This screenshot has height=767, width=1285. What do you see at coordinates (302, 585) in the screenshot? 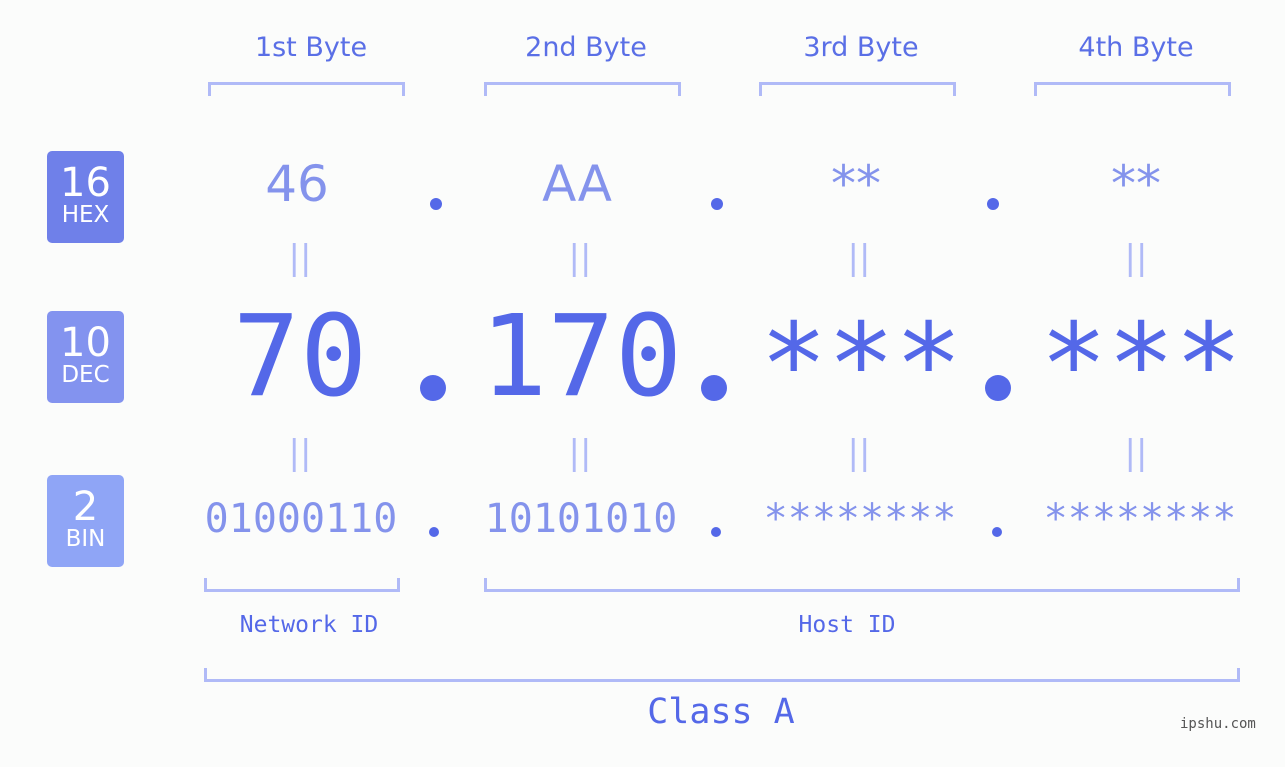
I see `network-id-bracket` at bounding box center [302, 585].